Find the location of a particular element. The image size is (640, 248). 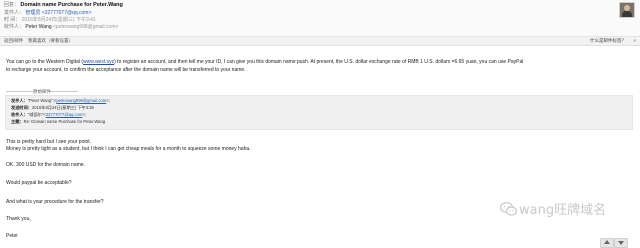

quote-to-row: 收件人："域面尔"<32777077@qq.com>; is located at coordinates (48, 115).